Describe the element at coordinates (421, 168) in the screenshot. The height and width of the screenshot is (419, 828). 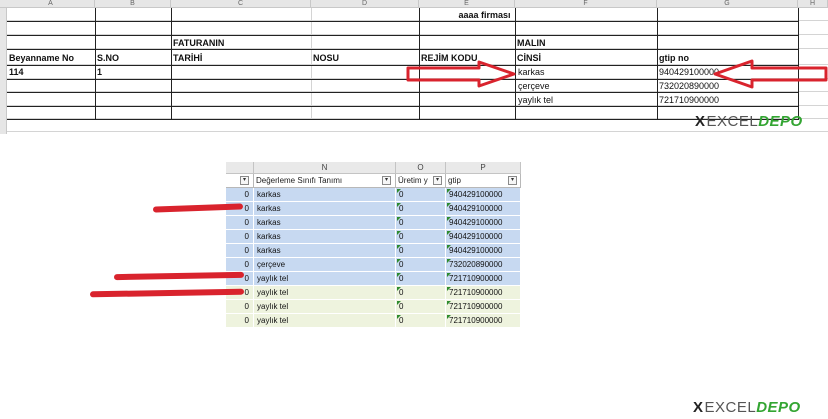
I see `column-letter-o: O` at that location.